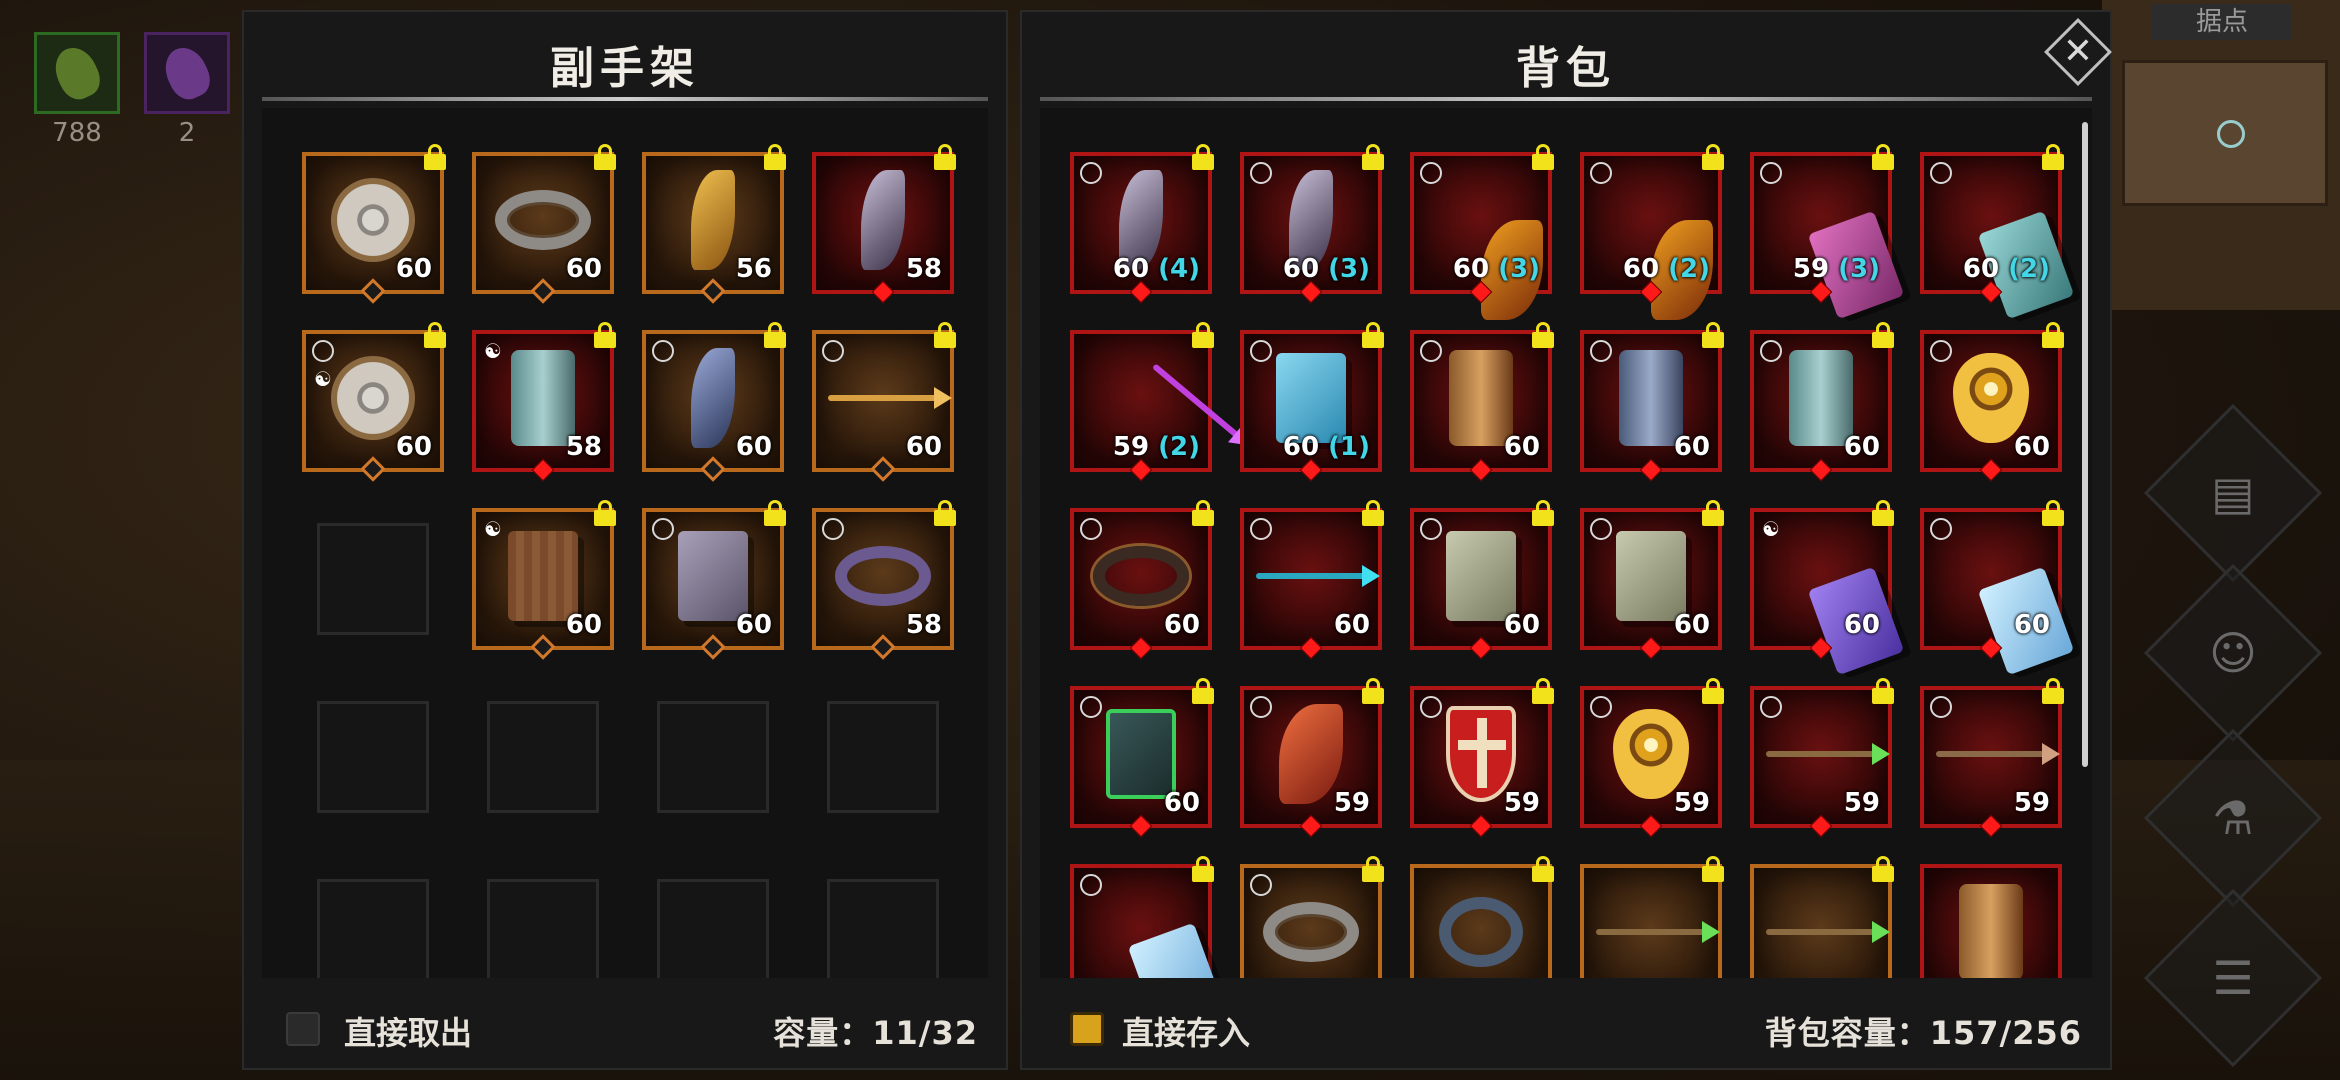  Describe the element at coordinates (1186, 1031) in the screenshot. I see `store-label: 直接存入` at that location.